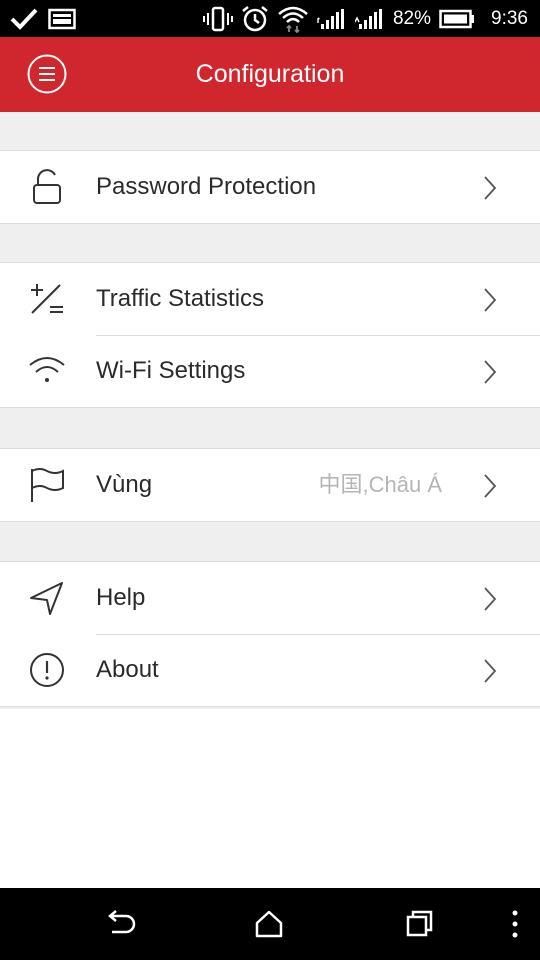  What do you see at coordinates (46, 598) in the screenshot?
I see `navigation-icon` at bounding box center [46, 598].